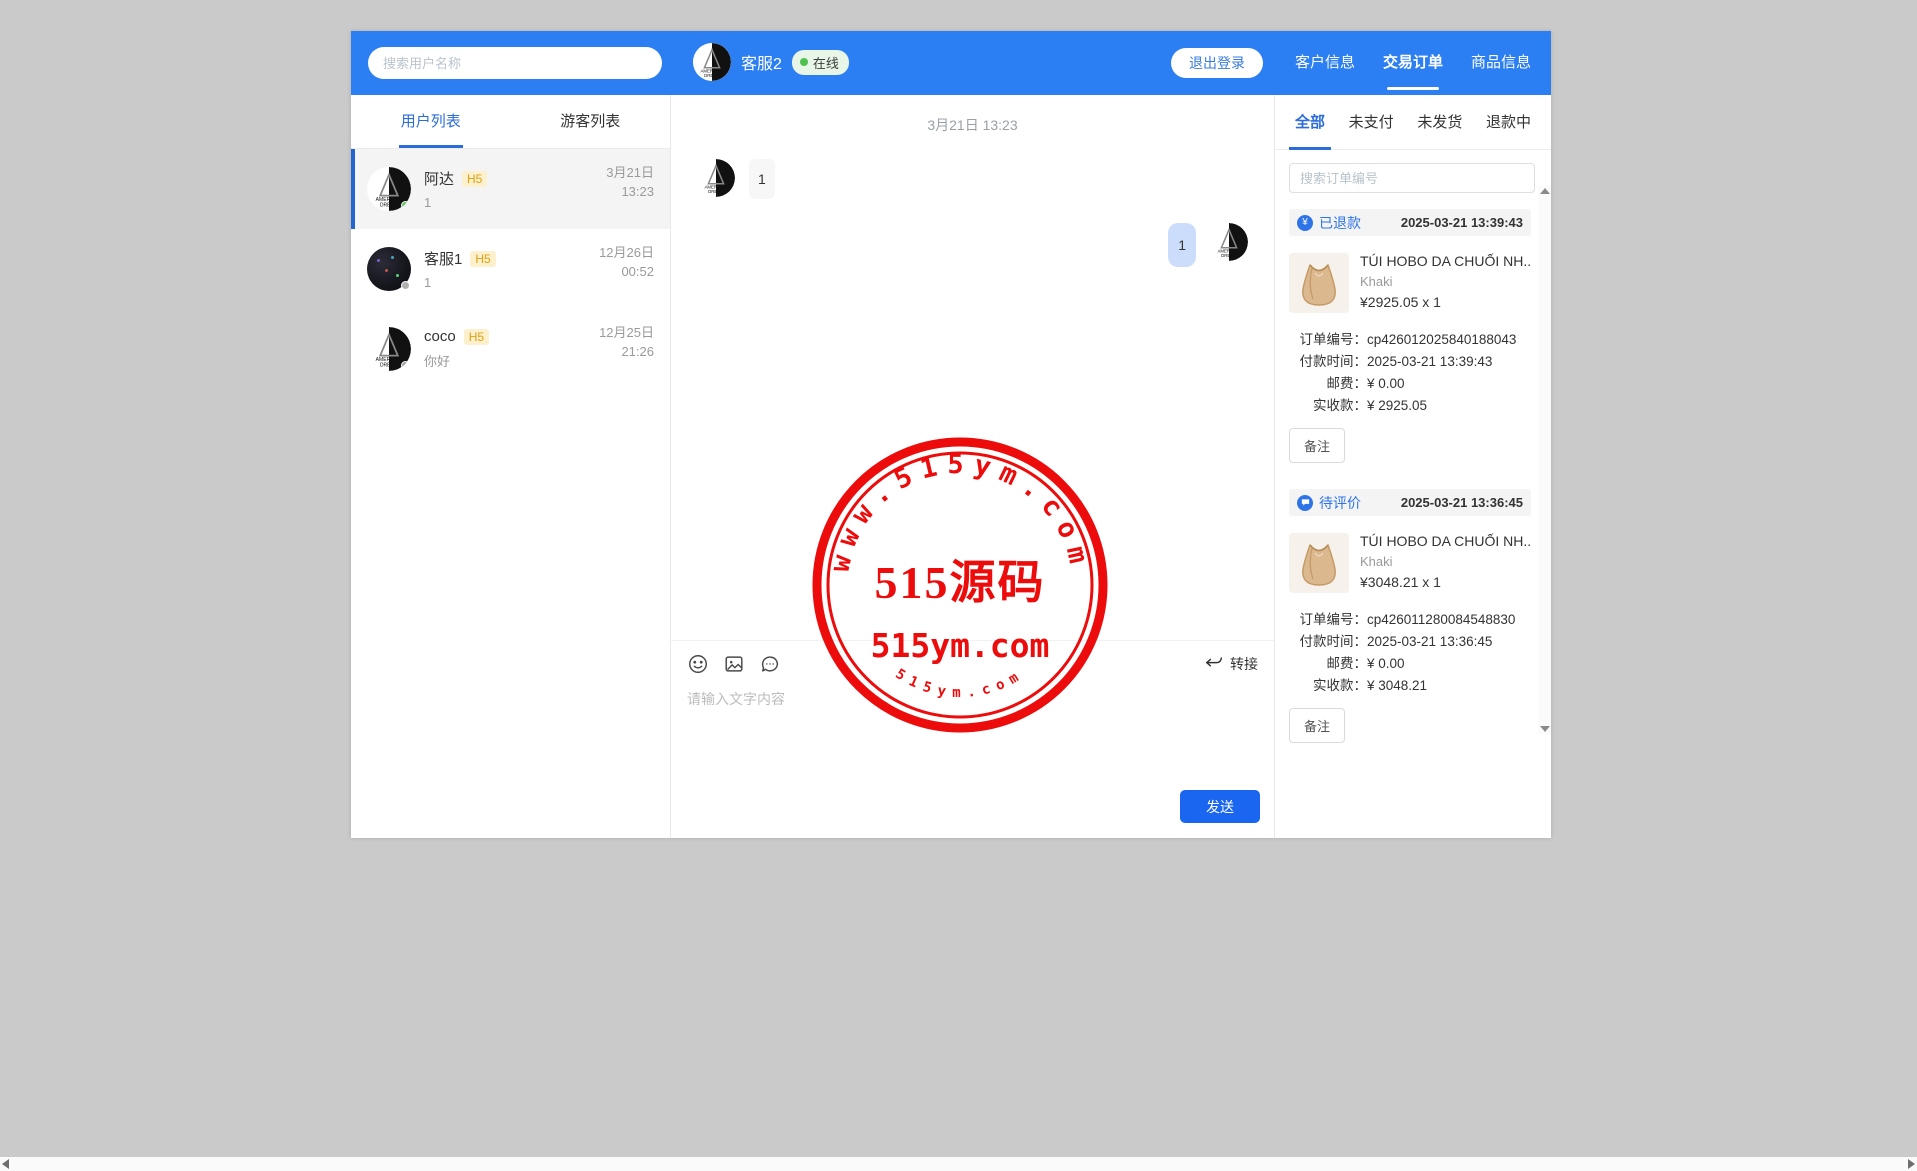 The image size is (1917, 1171). Describe the element at coordinates (1244, 664) in the screenshot. I see `transfer-label: 转接` at that location.